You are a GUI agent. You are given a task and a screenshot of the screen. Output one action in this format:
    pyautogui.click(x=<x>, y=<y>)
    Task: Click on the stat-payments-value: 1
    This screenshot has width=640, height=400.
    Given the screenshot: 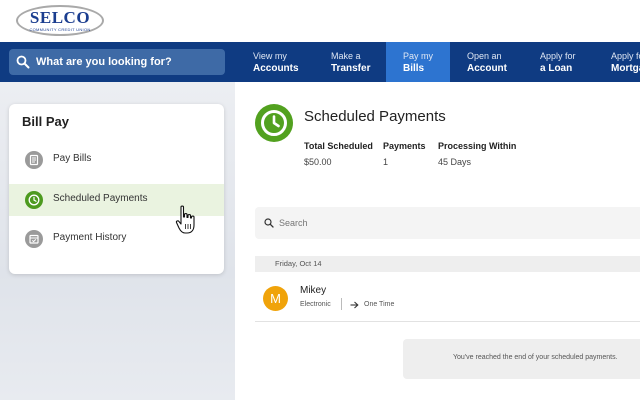 What is the action you would take?
    pyautogui.click(x=386, y=162)
    